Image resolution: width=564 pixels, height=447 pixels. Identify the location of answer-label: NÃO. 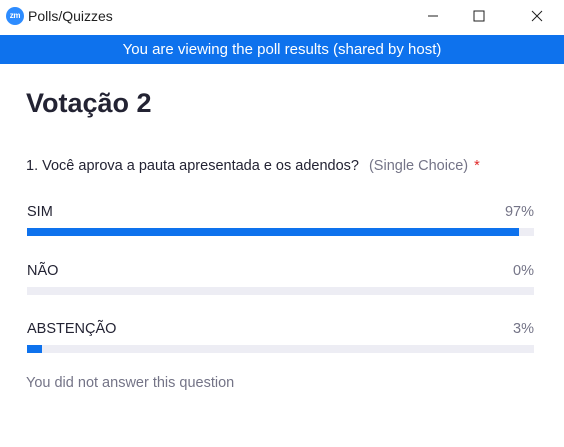
(43, 271).